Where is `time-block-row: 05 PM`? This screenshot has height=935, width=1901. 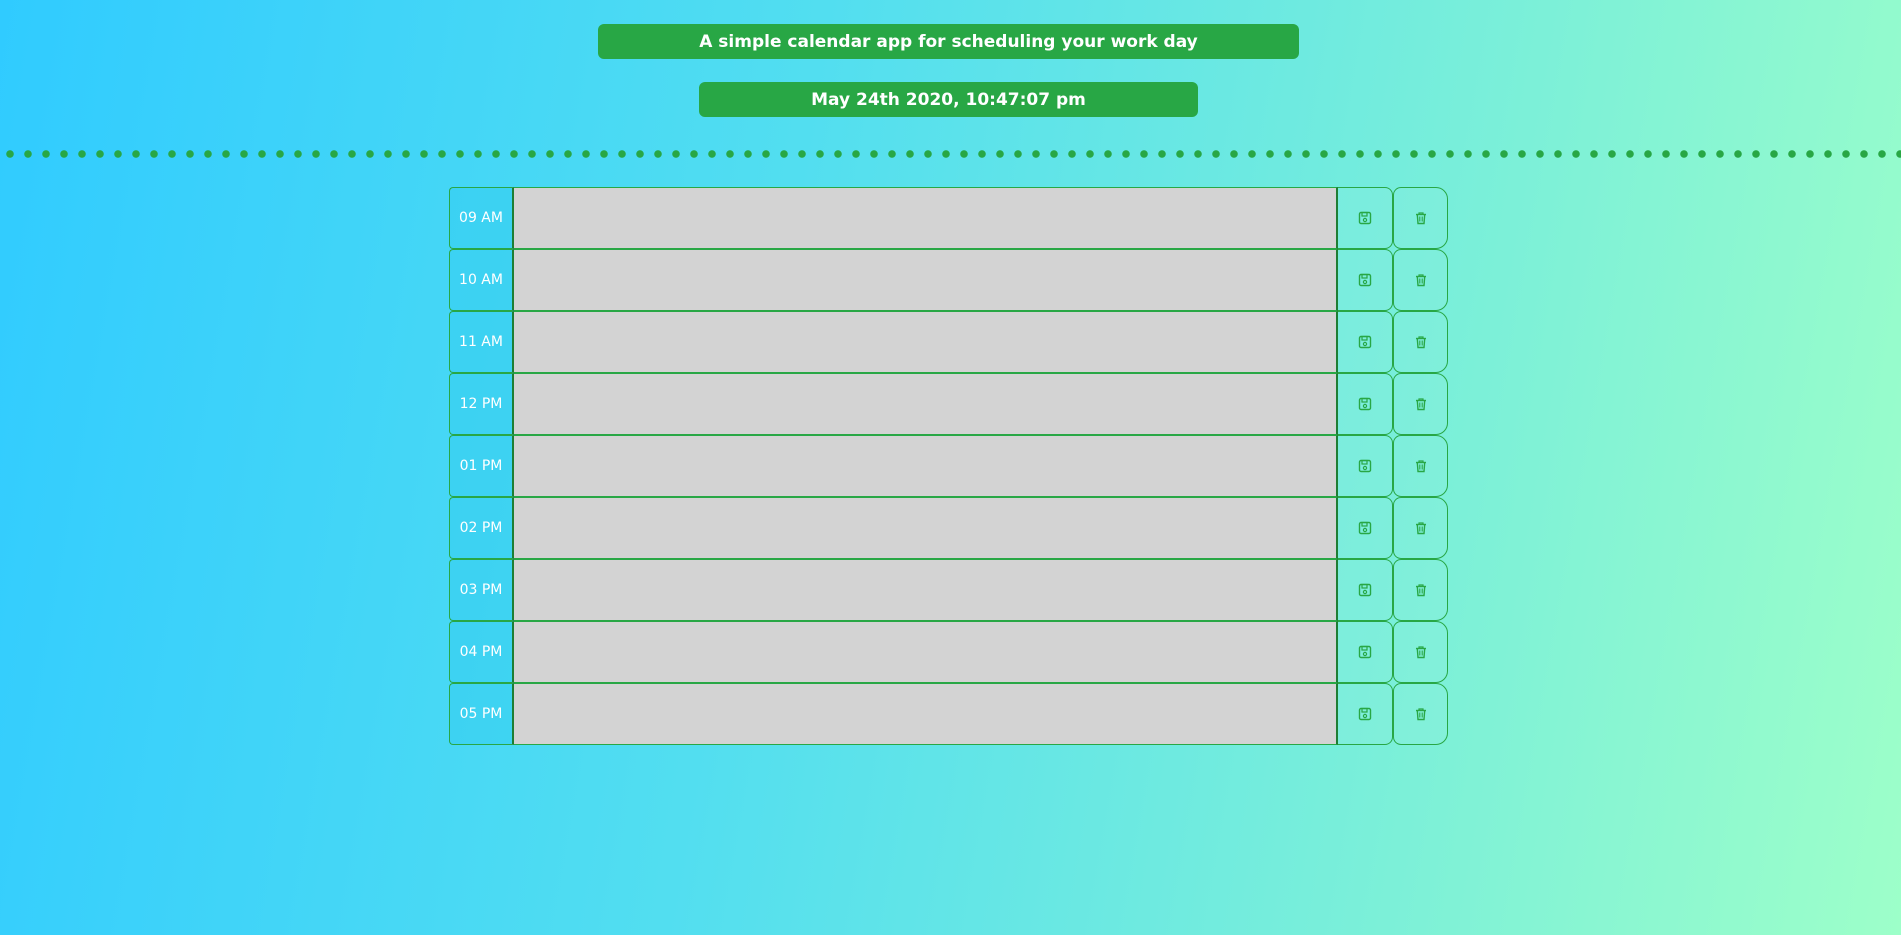
time-block-row: 05 PM is located at coordinates (948, 714).